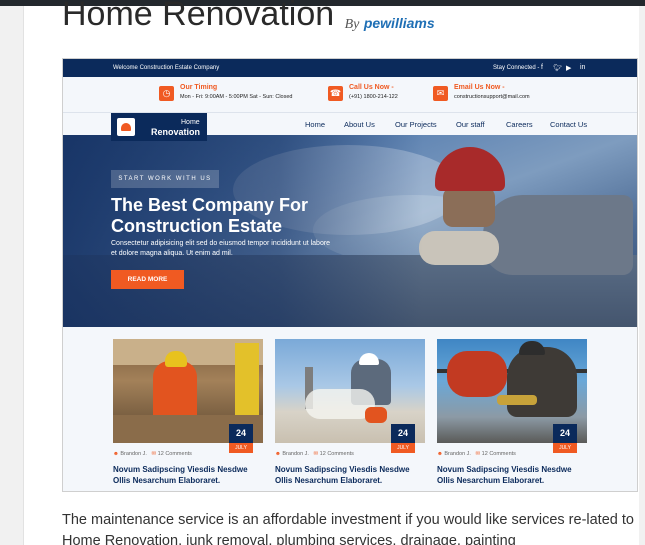 The height and width of the screenshot is (545, 645). What do you see at coordinates (176, 132) in the screenshot?
I see `logo-line-2: Renovation` at bounding box center [176, 132].